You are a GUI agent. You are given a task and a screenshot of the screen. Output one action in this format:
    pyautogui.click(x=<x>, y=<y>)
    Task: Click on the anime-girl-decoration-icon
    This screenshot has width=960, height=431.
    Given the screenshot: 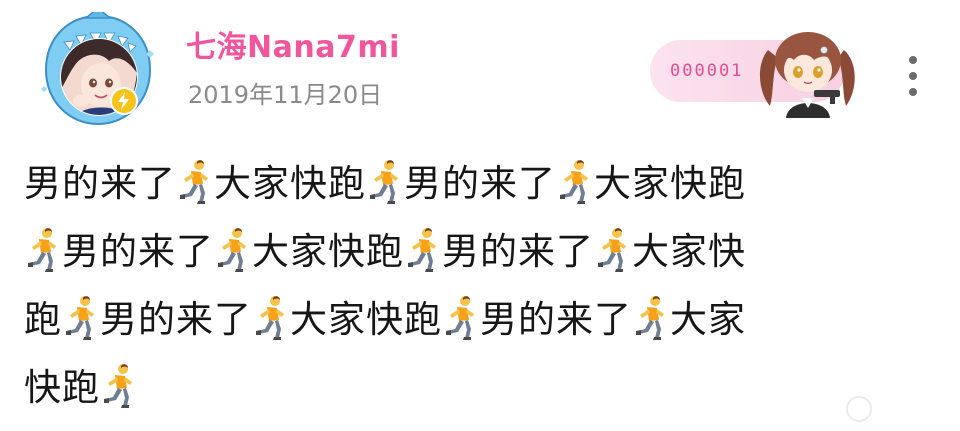 What is the action you would take?
    pyautogui.click(x=807, y=75)
    